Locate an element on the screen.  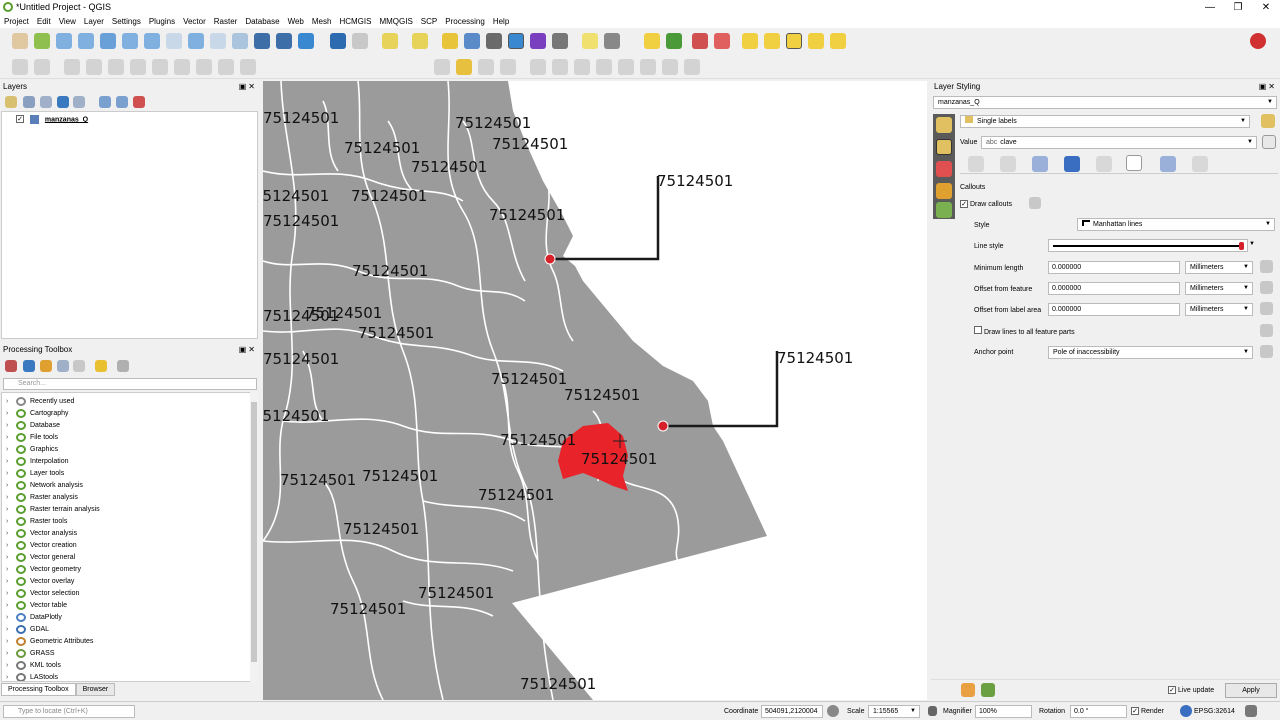
tab-processing-toolbox: Processing Toolbox is located at coordinates (38, 689).